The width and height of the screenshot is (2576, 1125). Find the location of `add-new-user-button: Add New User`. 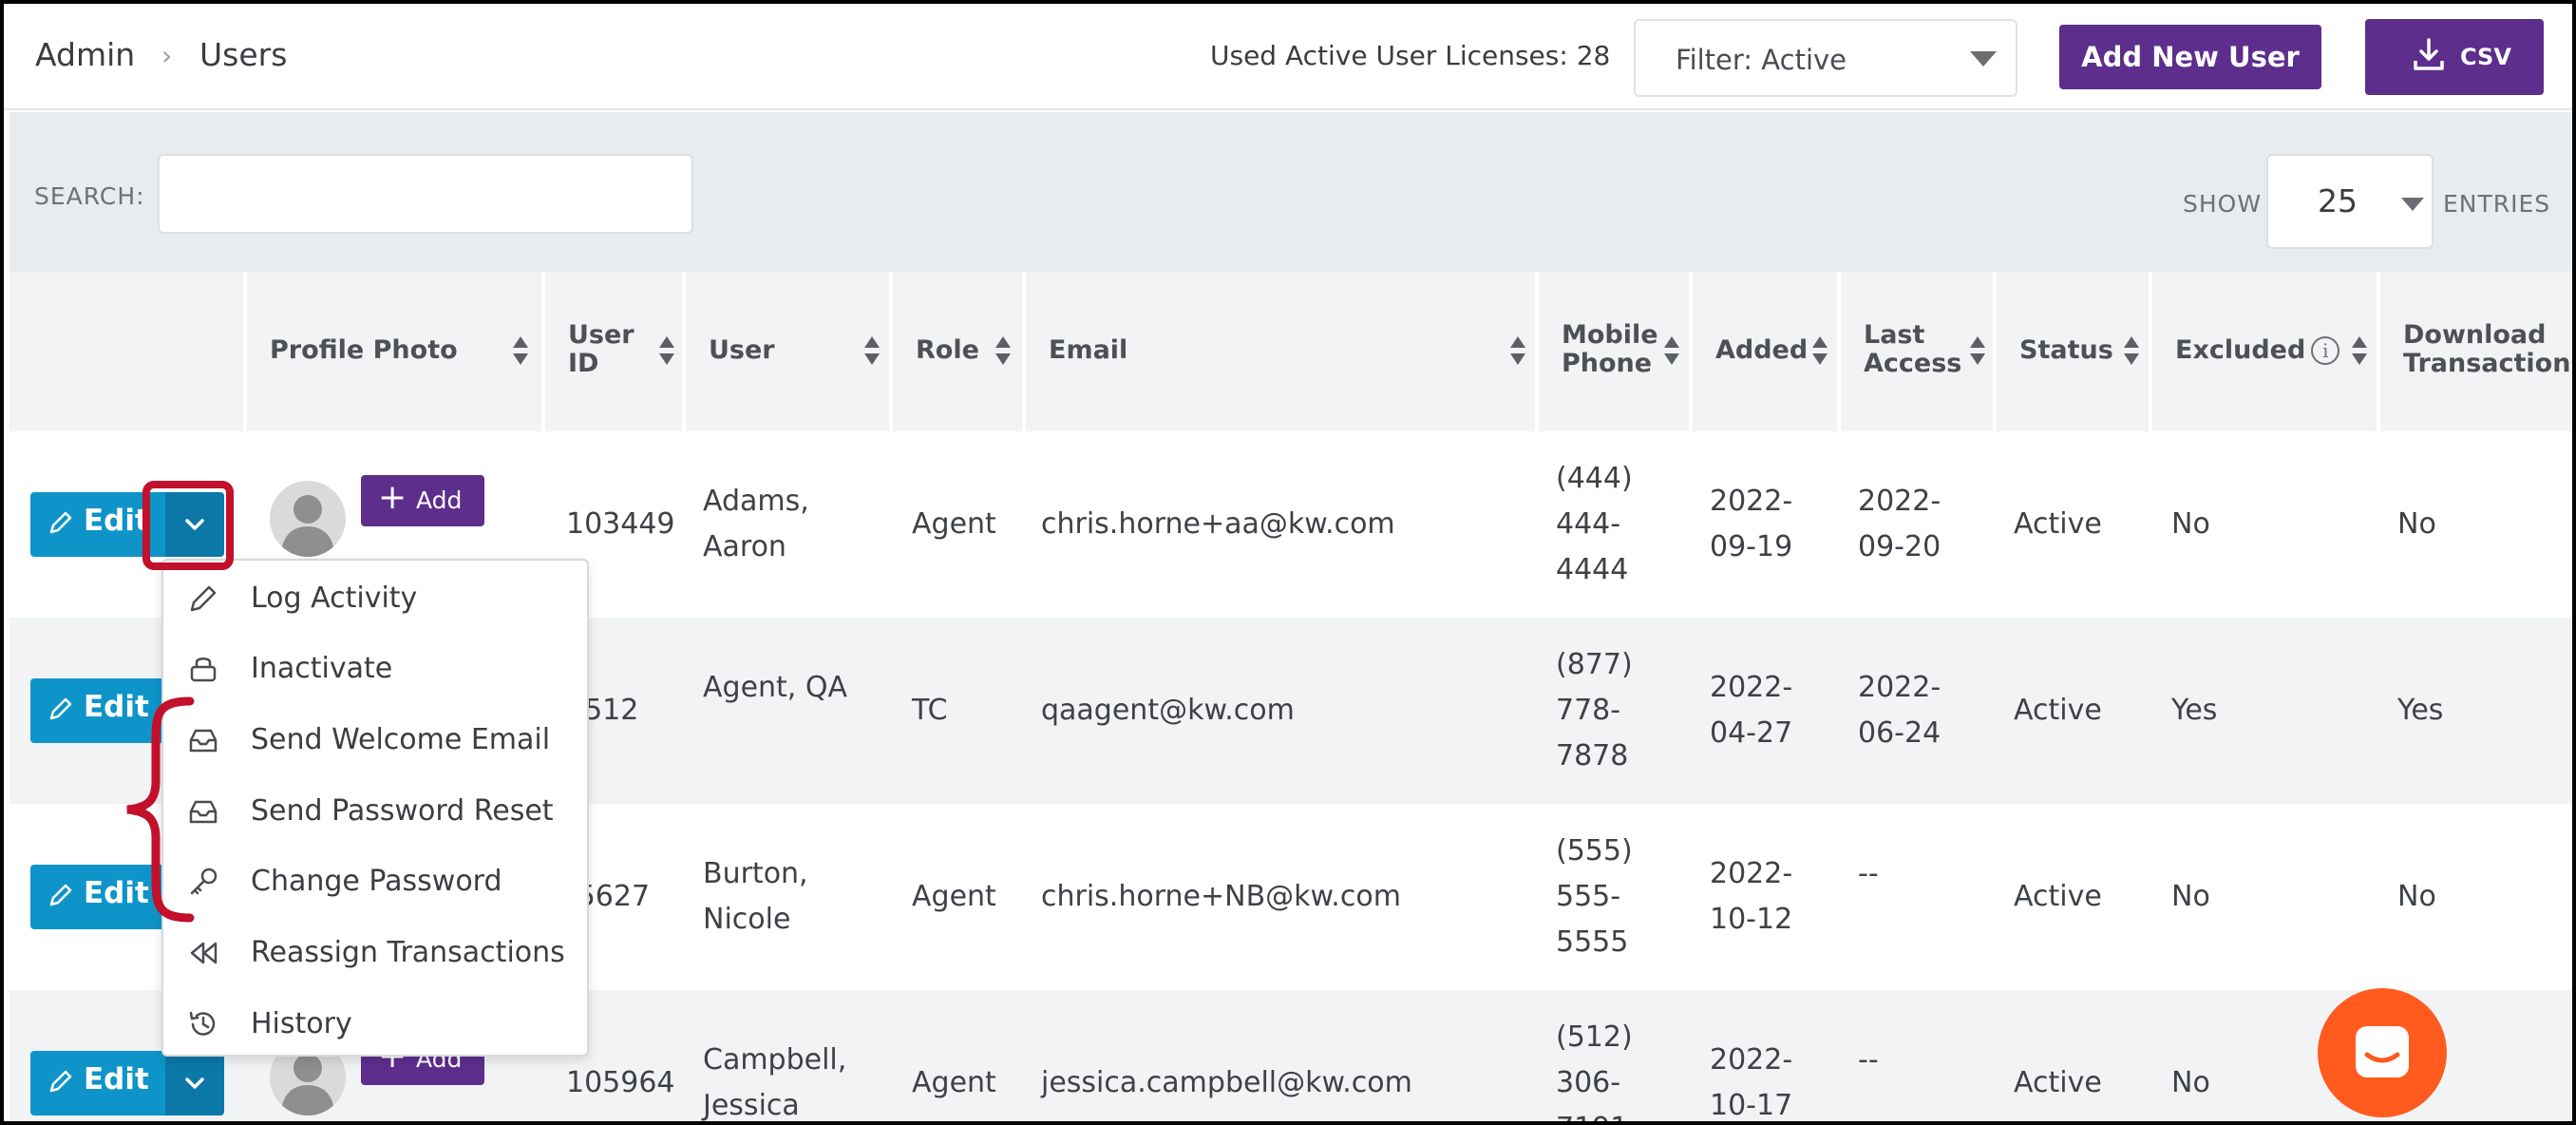

add-new-user-button: Add New User is located at coordinates (2190, 57).